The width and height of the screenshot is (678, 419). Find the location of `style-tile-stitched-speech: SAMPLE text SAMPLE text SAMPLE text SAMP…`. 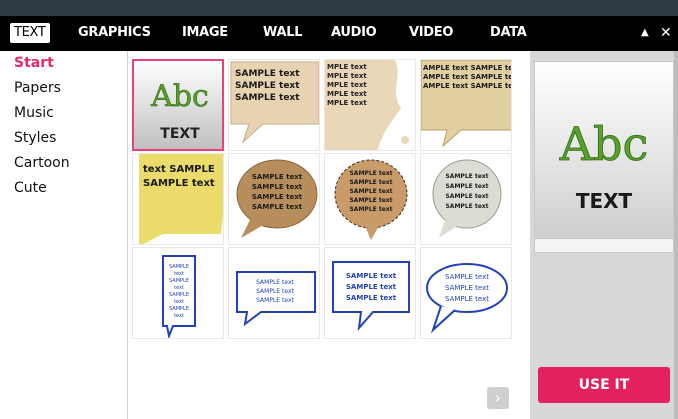

style-tile-stitched-speech: SAMPLE text SAMPLE text SAMPLE text SAMP… is located at coordinates (370, 199).